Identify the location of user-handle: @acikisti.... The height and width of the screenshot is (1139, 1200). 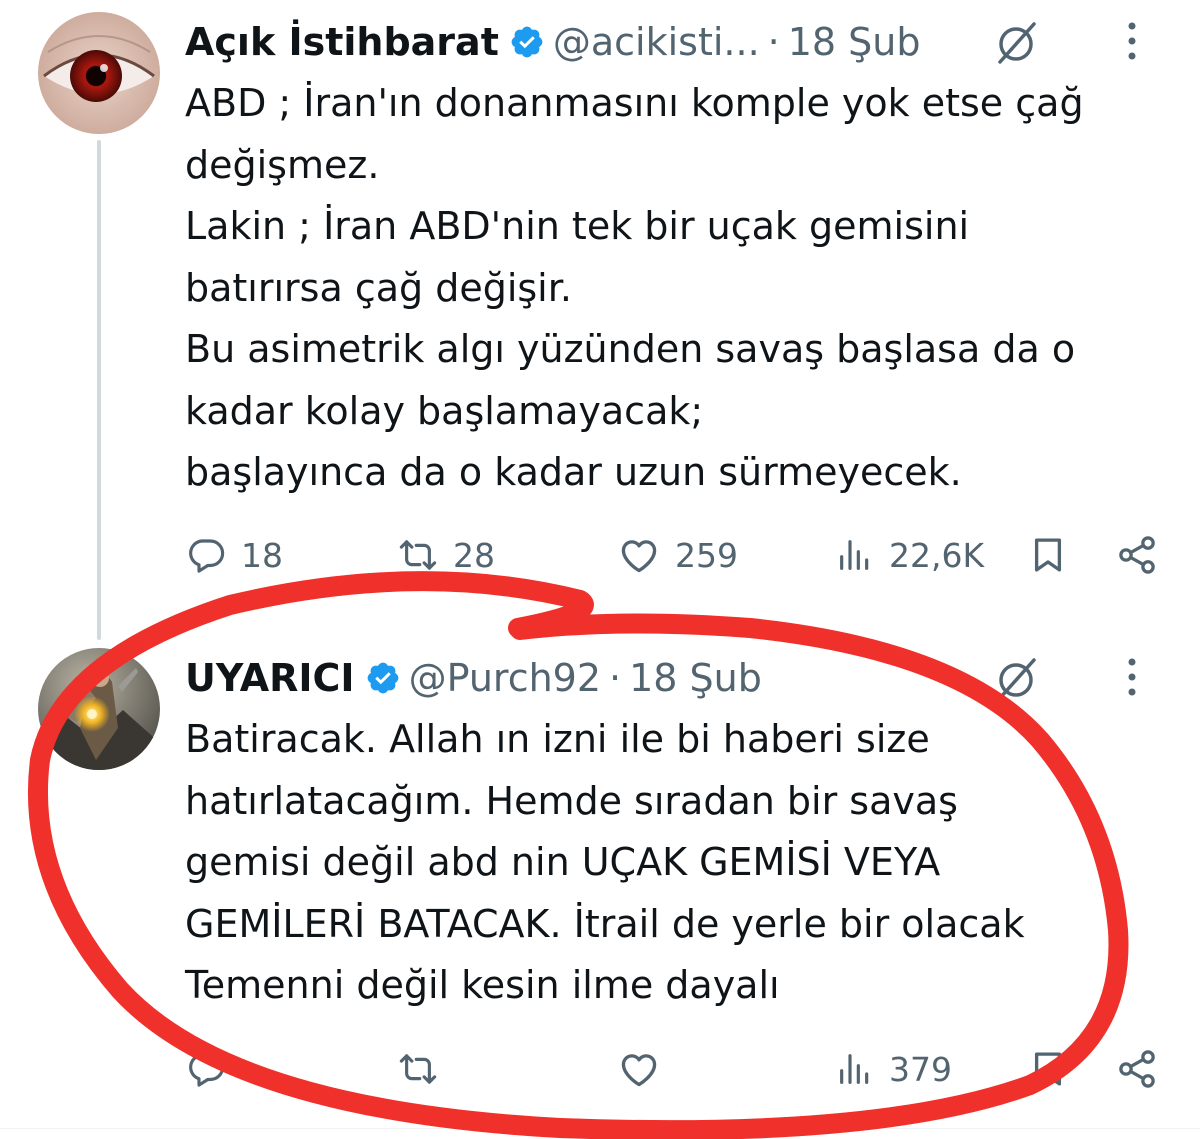
(656, 42).